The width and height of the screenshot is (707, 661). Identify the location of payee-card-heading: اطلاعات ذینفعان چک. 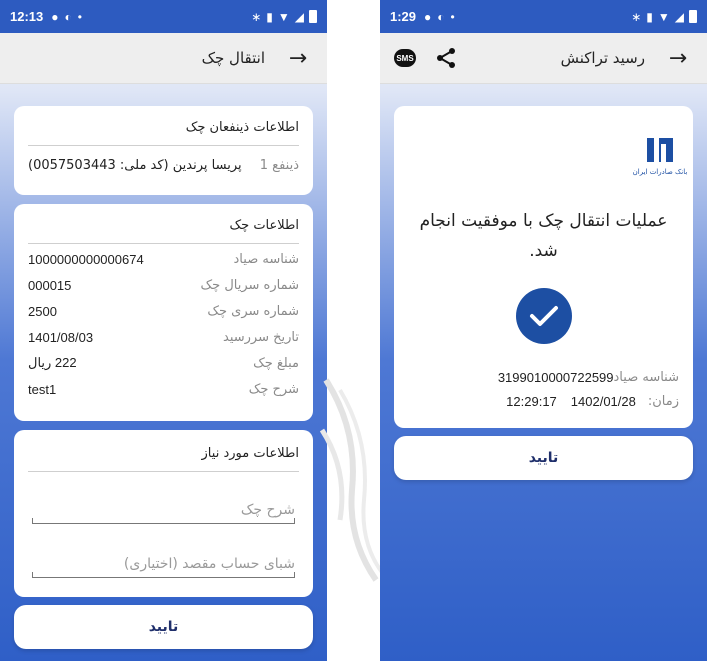
(163, 126).